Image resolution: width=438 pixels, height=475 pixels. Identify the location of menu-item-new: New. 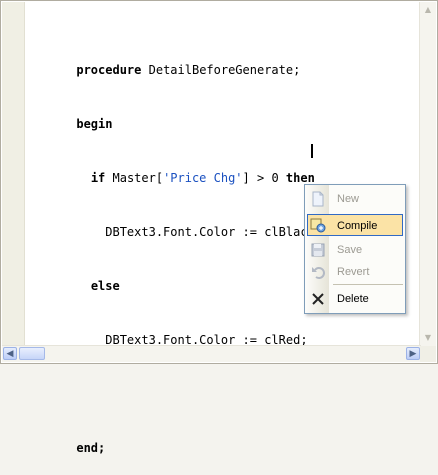
(355, 199).